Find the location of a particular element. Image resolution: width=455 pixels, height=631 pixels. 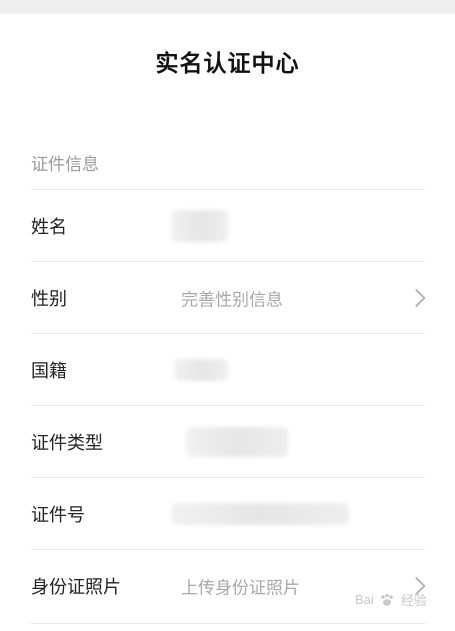

nationality-row: 国籍 is located at coordinates (228, 369).